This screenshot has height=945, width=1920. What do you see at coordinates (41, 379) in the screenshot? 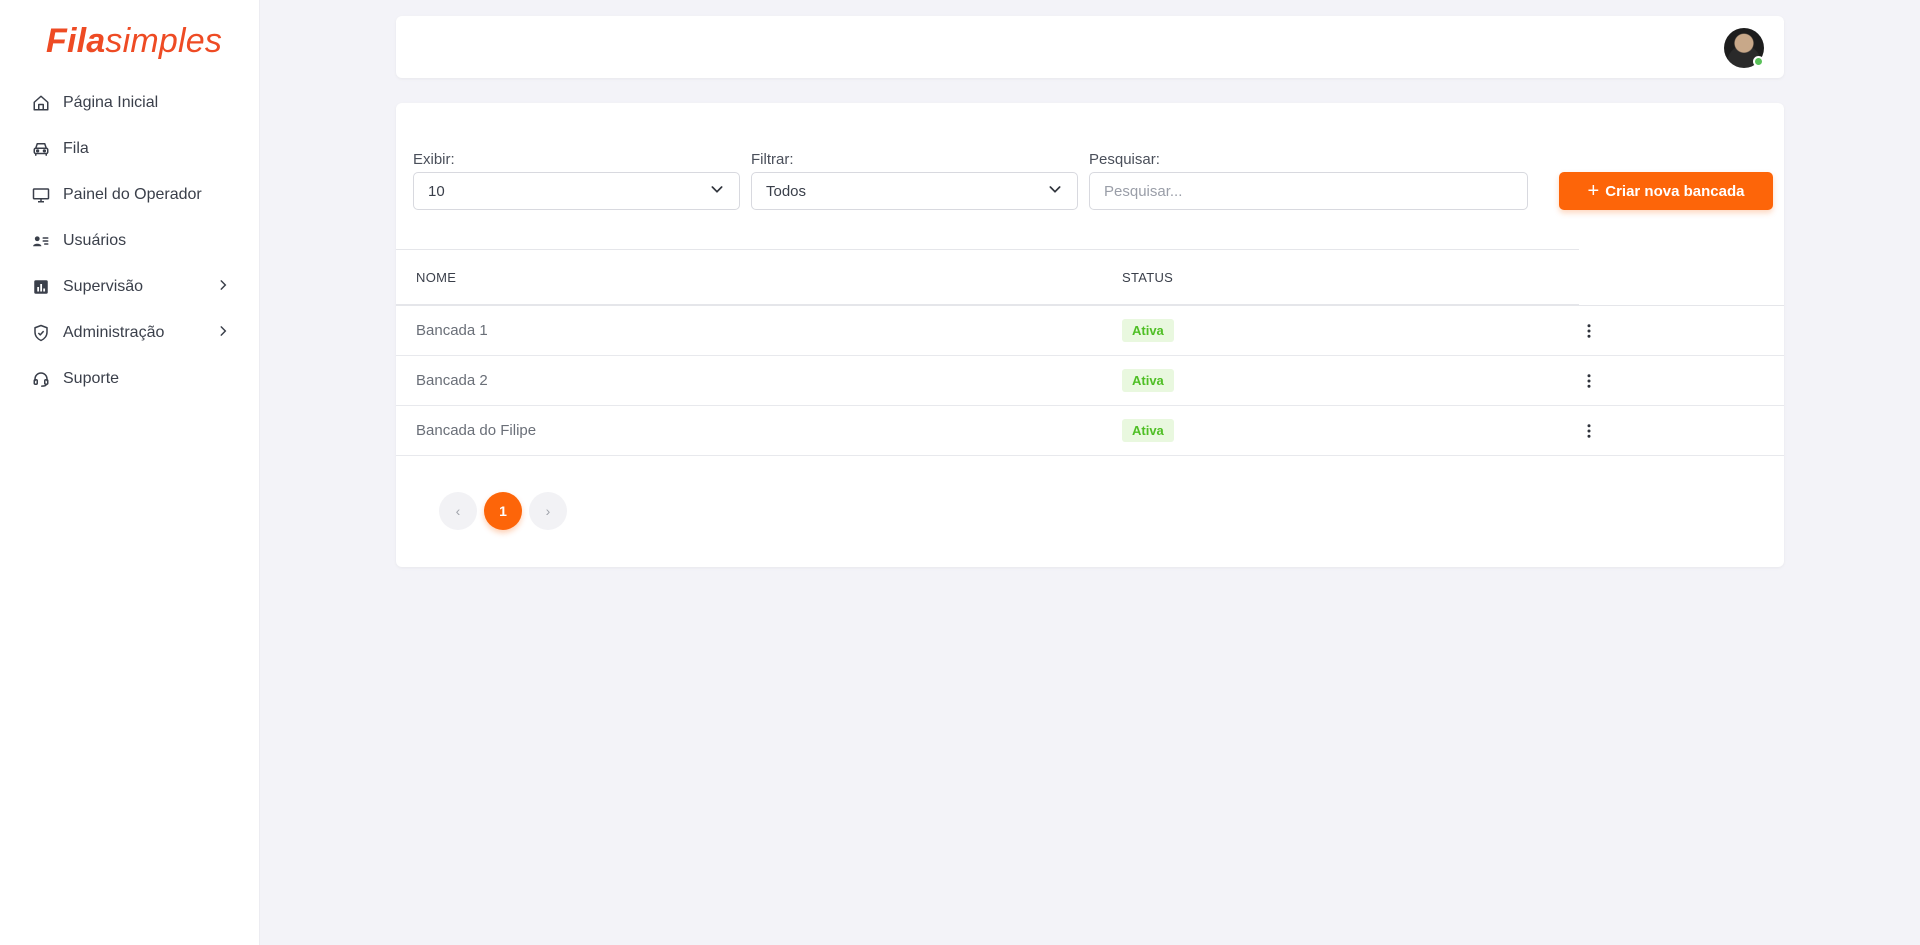
I see `headset-icon` at bounding box center [41, 379].